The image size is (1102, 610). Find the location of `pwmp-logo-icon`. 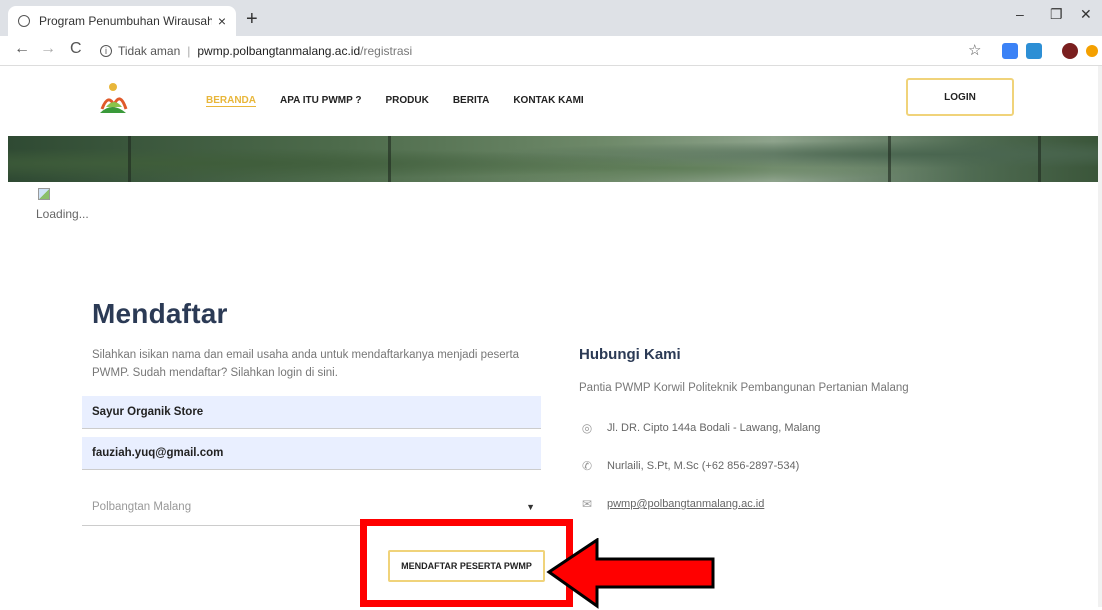

pwmp-logo-icon is located at coordinates (113, 98).